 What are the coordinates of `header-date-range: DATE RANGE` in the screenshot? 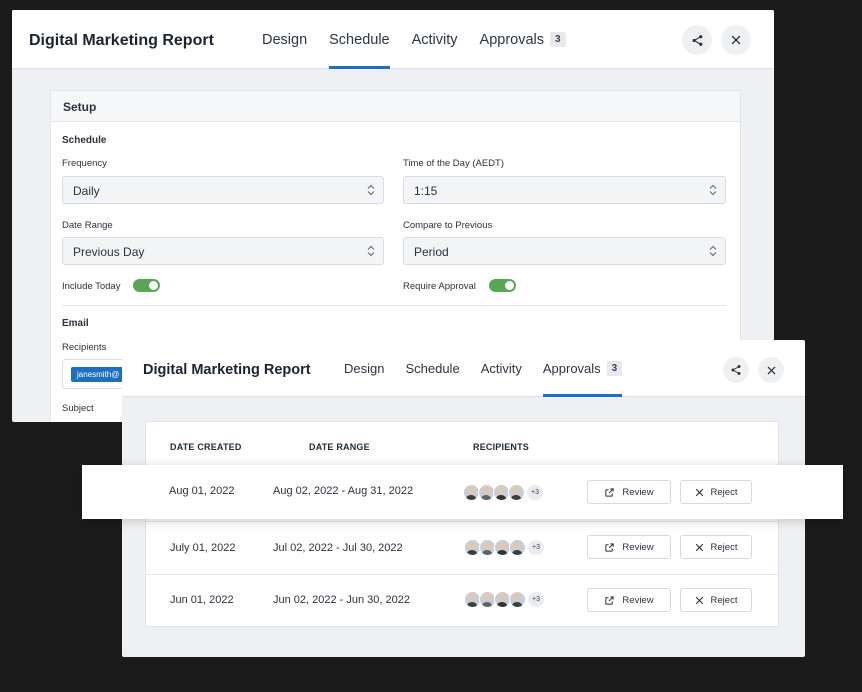 It's located at (339, 447).